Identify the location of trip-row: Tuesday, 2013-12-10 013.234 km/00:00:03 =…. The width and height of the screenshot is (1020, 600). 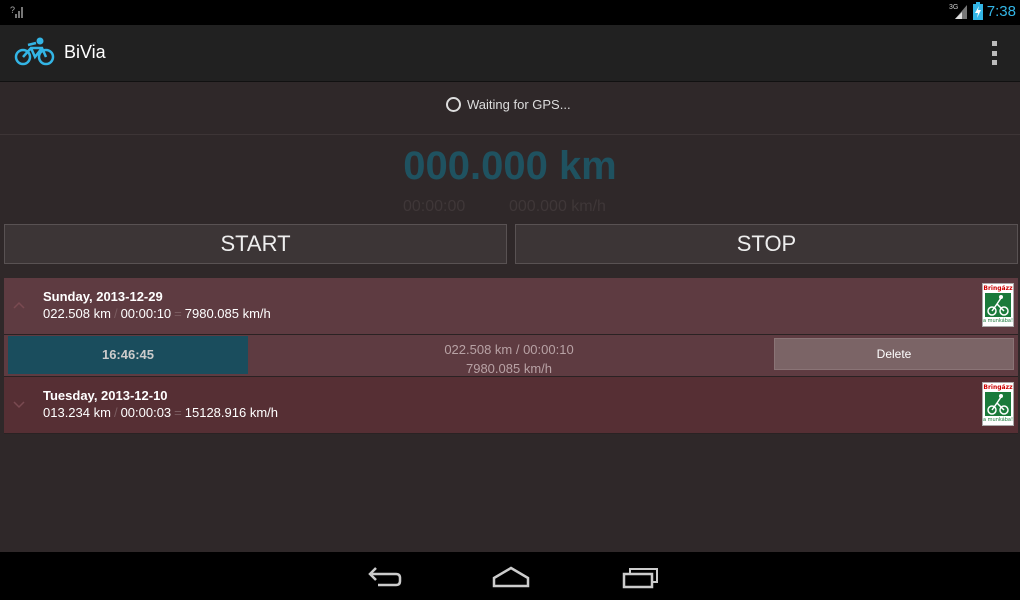
(511, 405).